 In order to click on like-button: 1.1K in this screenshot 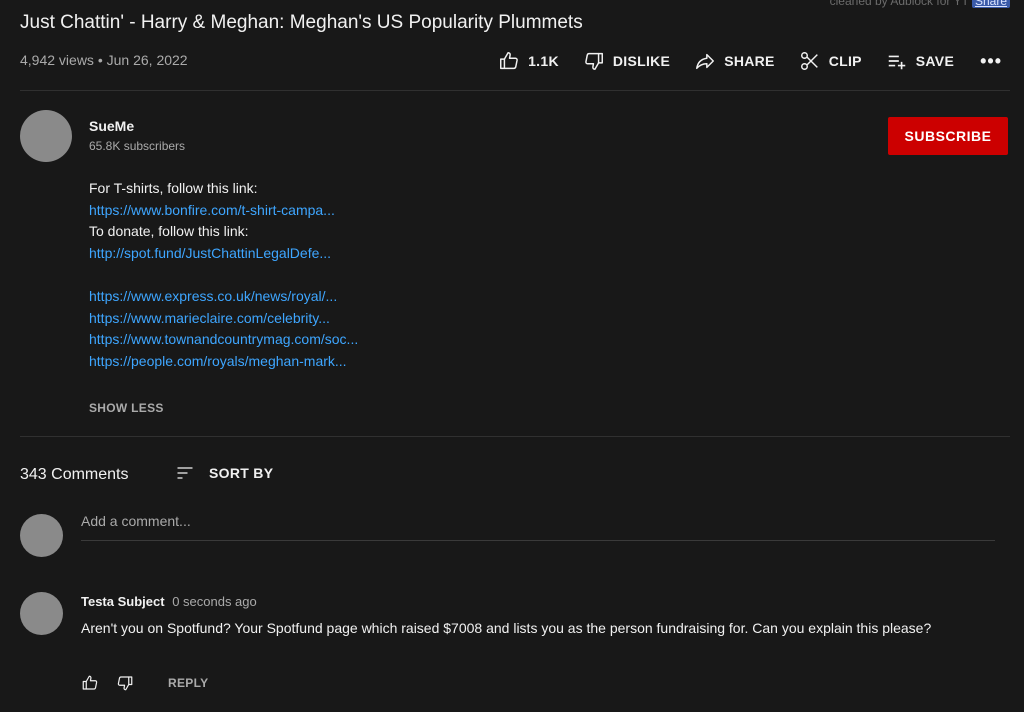, I will do `click(528, 61)`.